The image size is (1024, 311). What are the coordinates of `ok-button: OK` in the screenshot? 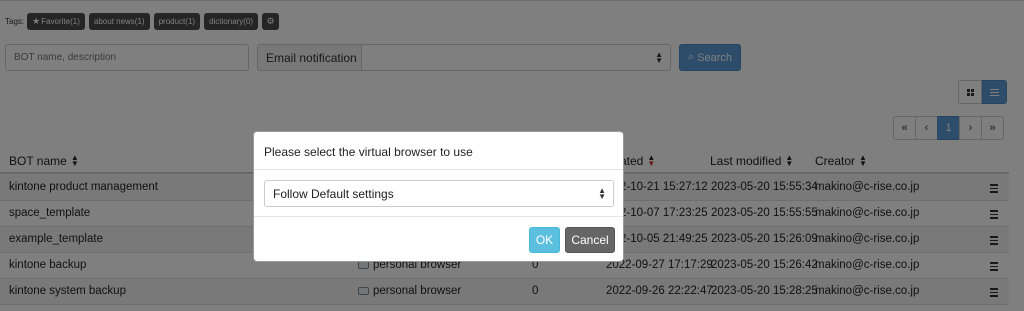 It's located at (544, 240).